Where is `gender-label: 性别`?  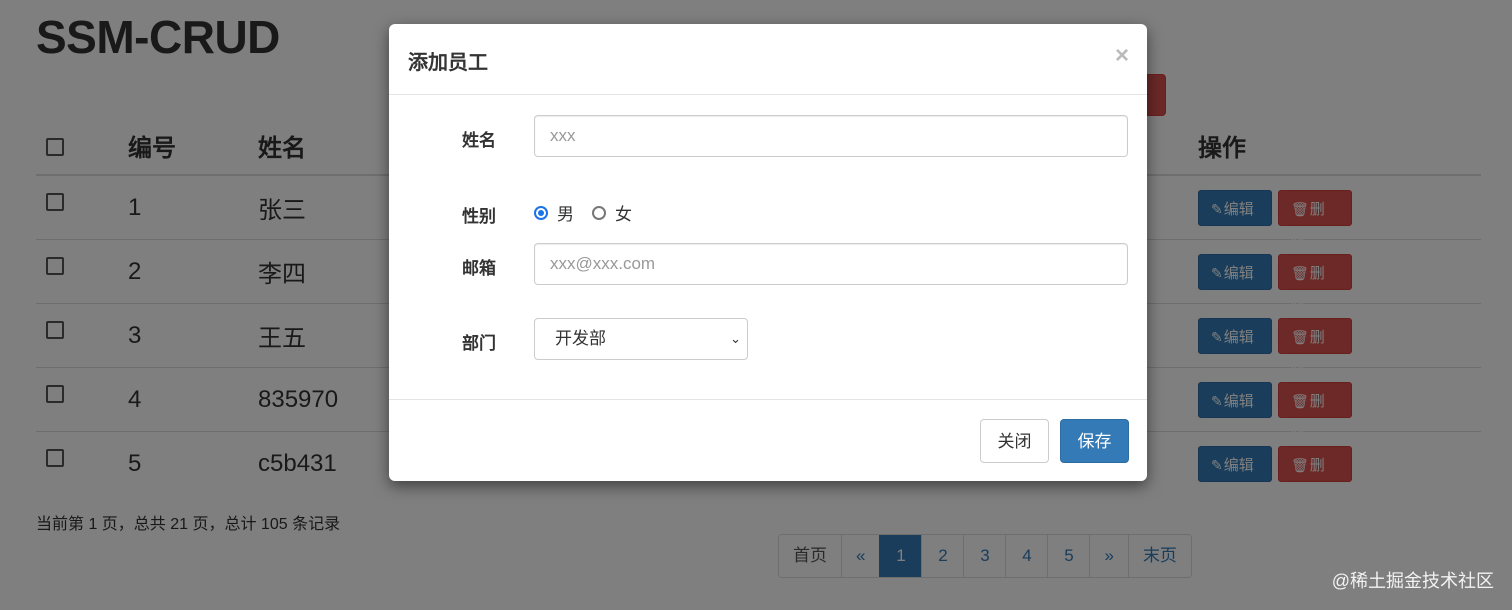
gender-label: 性别 is located at coordinates (479, 216).